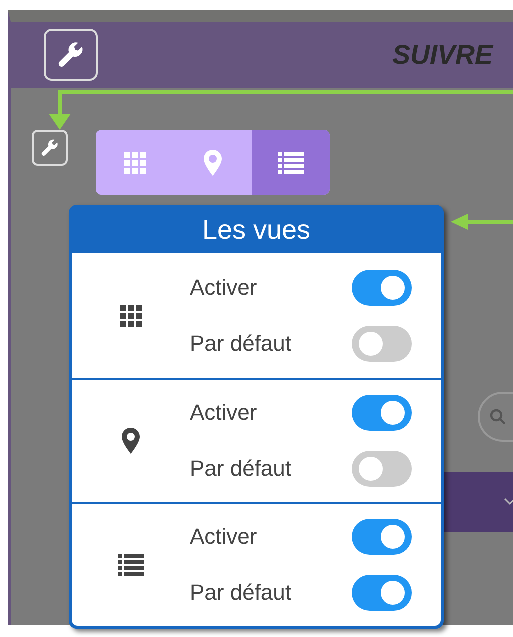 This screenshot has height=637, width=513. I want to click on wrench-icon, so click(50, 148).